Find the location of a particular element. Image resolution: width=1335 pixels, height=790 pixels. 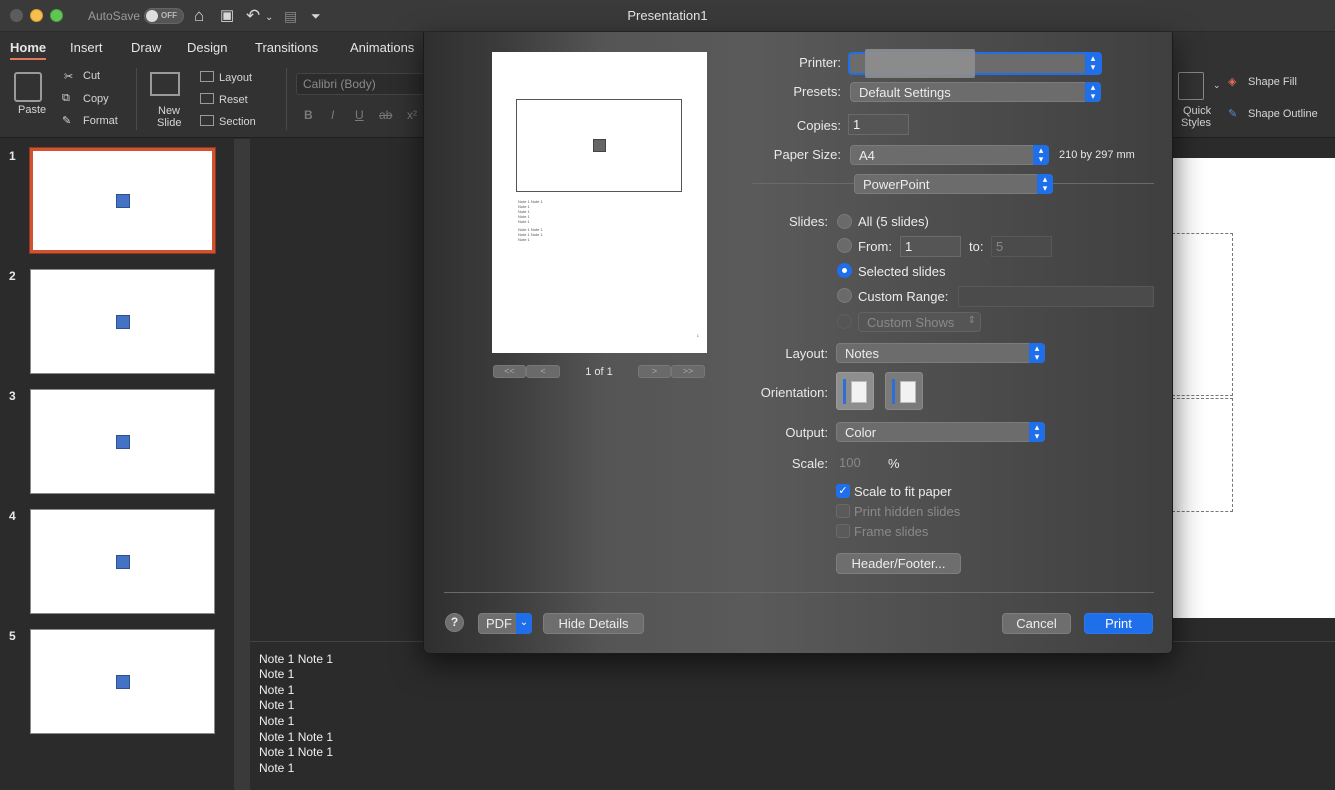

print-button: Print is located at coordinates (1118, 623).